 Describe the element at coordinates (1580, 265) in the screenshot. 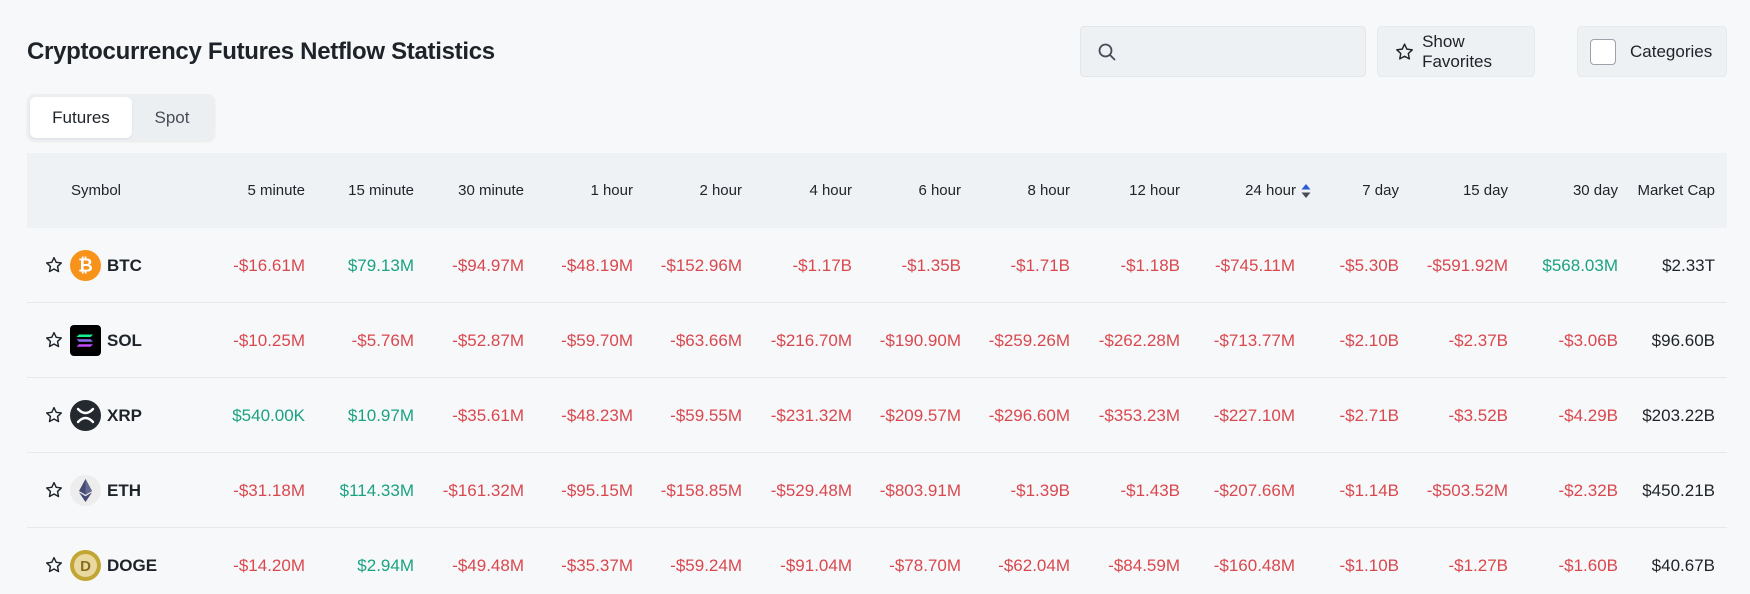

I see `netflow-d30-value: $568.03M` at that location.